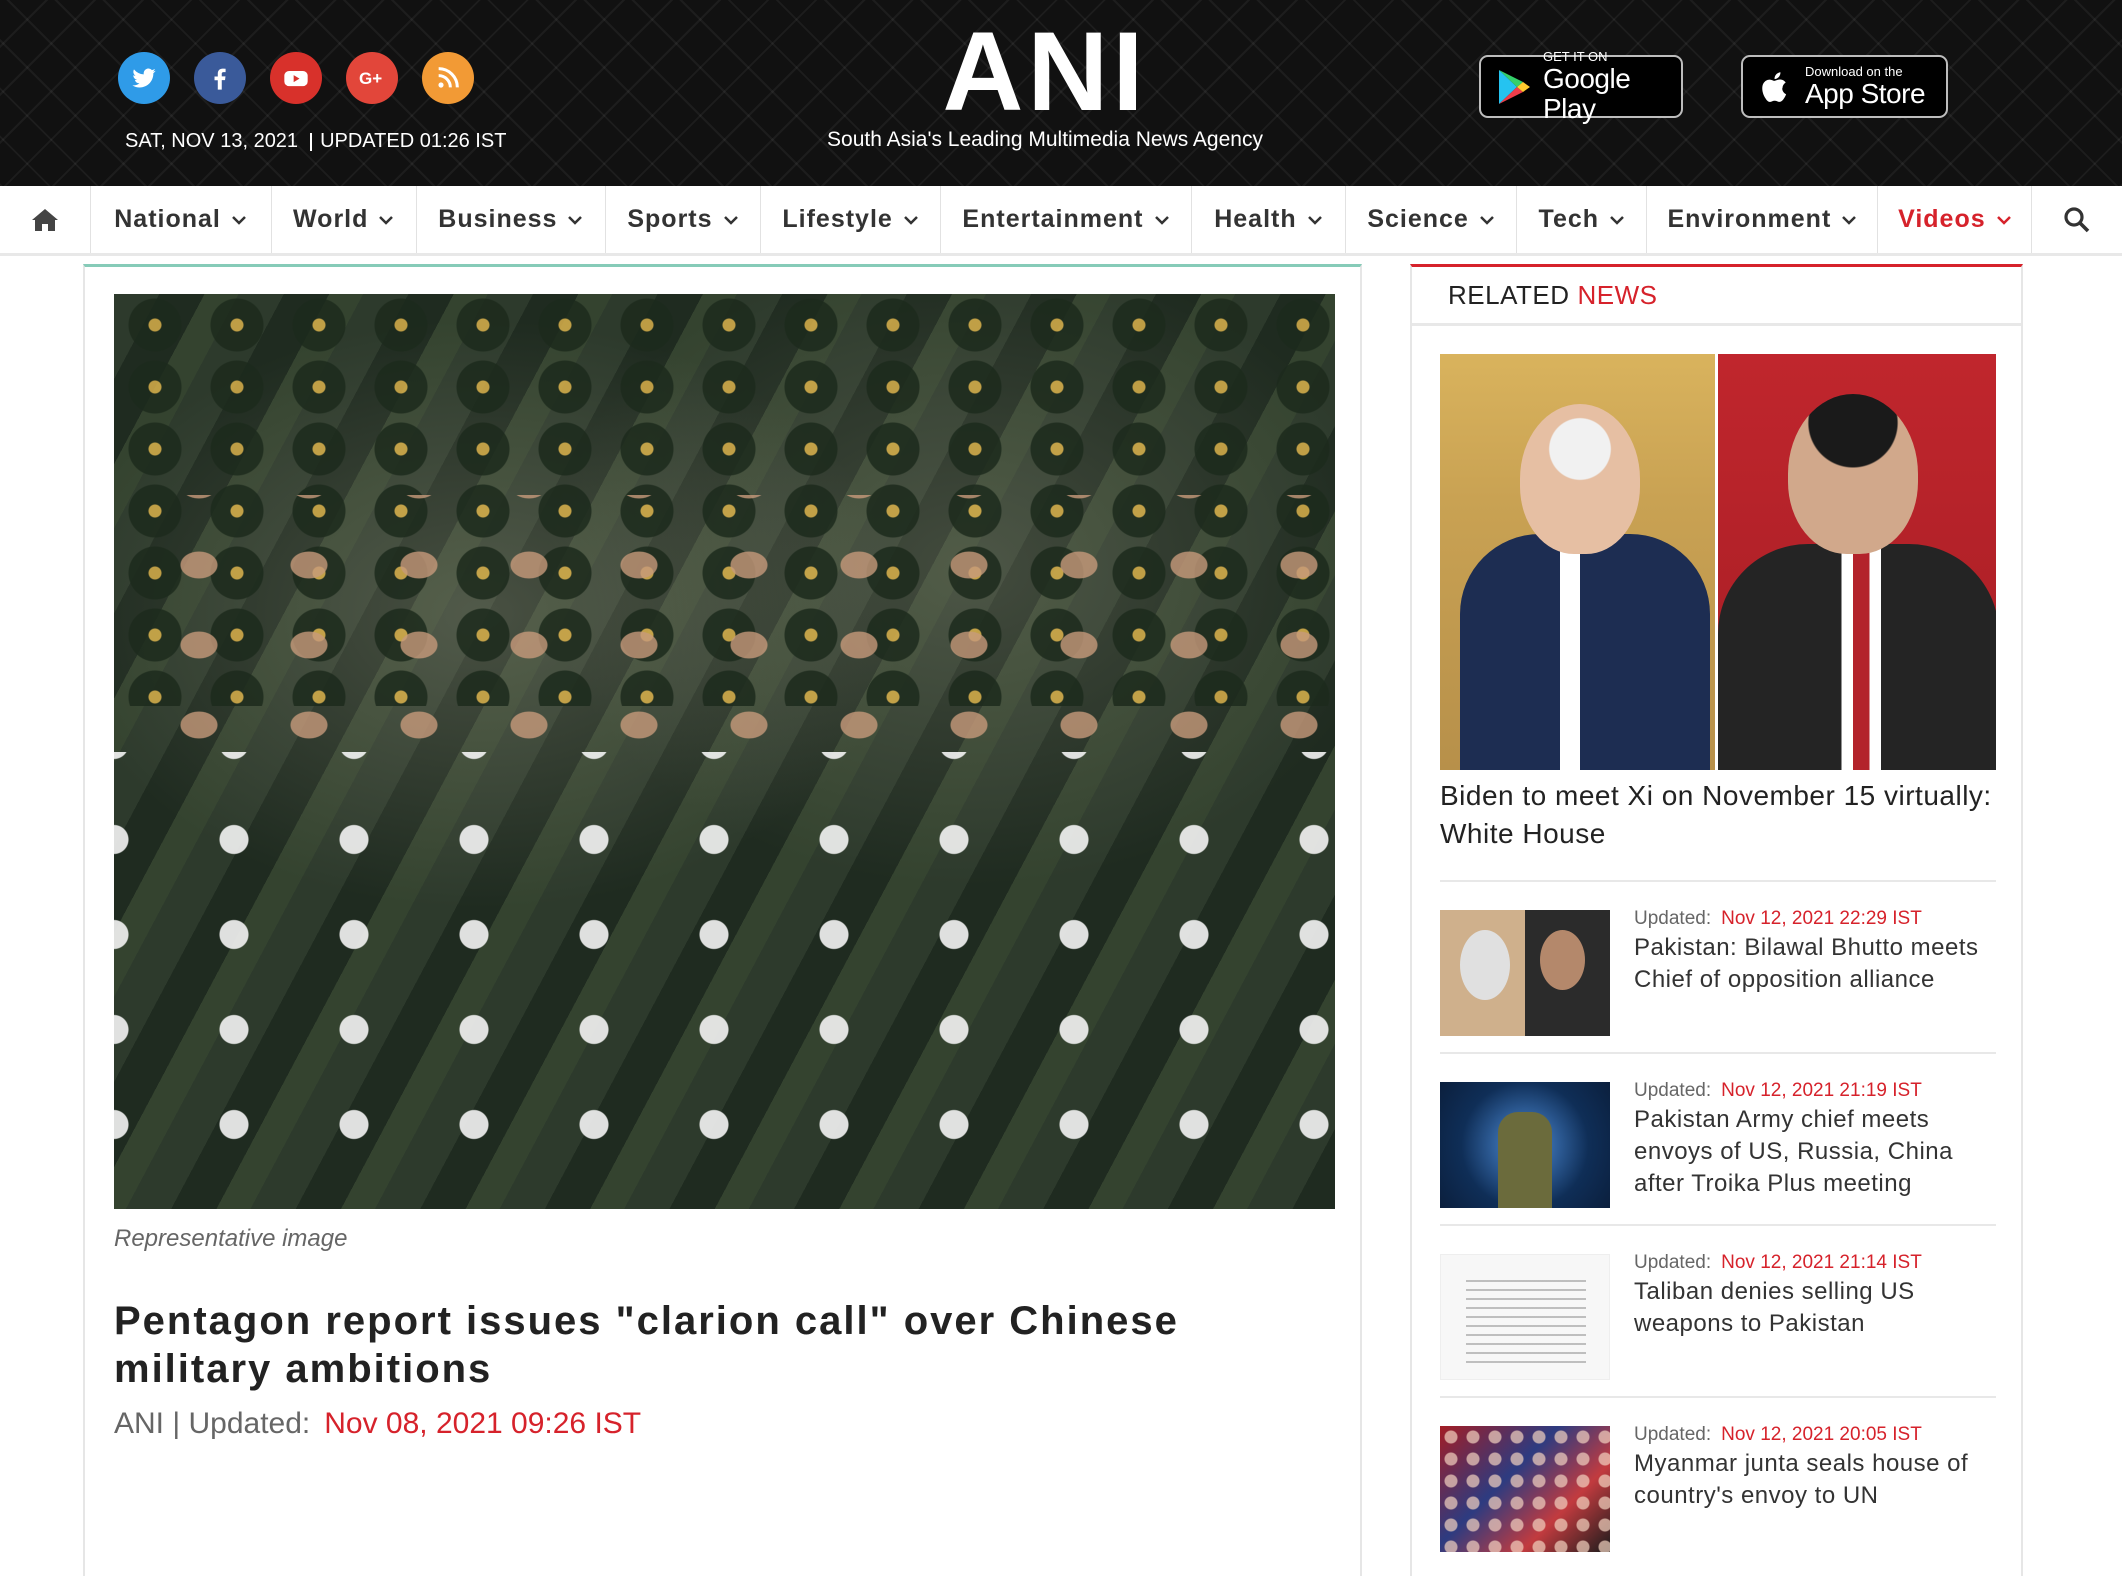 The image size is (2122, 1576). What do you see at coordinates (220, 78) in the screenshot?
I see `facebook-icon` at bounding box center [220, 78].